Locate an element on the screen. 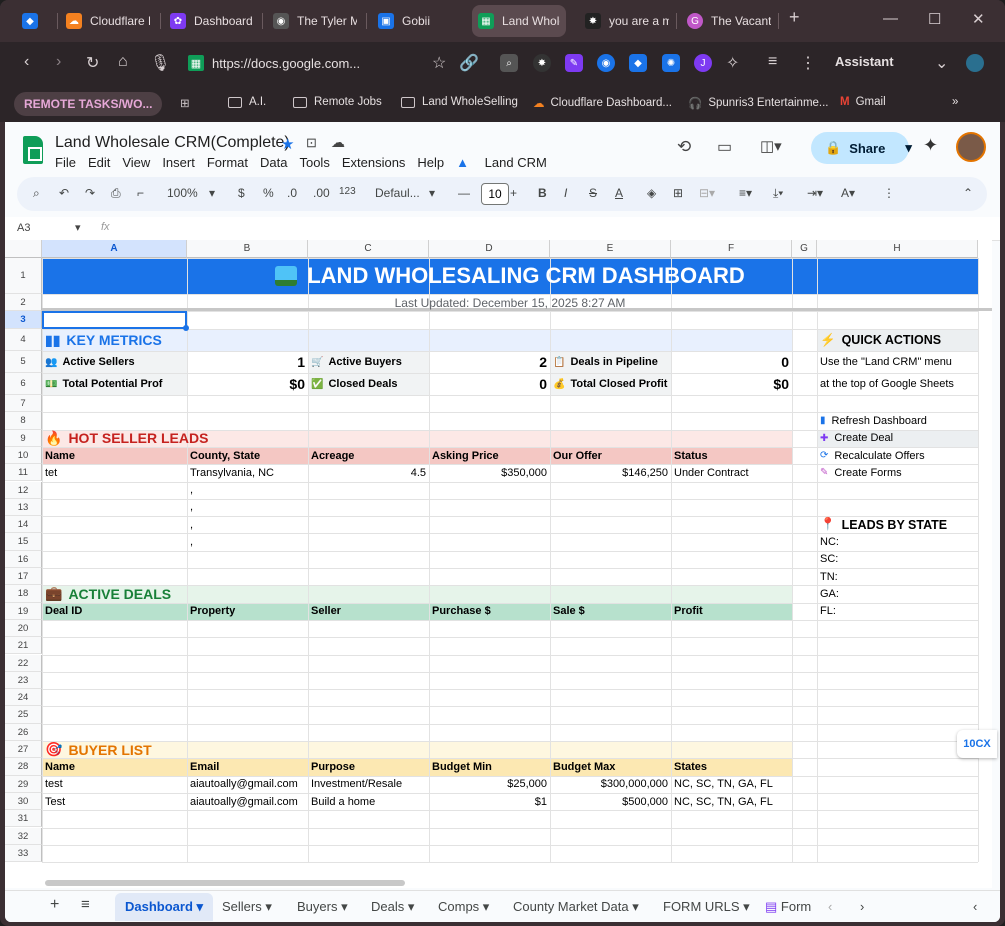 Image resolution: width=1005 pixels, height=926 pixels. new-tab-icon: + is located at coordinates (794, 17).